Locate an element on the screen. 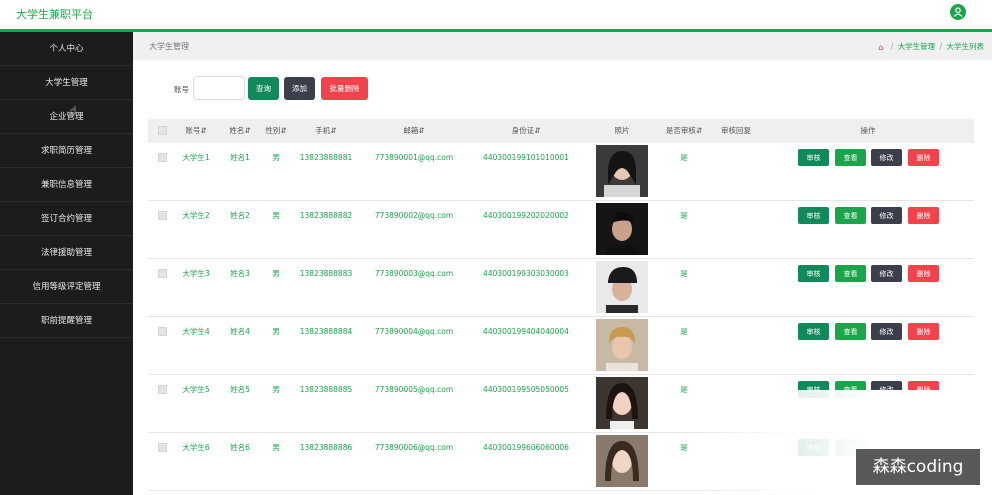  cell-name: 姓名6 is located at coordinates (240, 447).